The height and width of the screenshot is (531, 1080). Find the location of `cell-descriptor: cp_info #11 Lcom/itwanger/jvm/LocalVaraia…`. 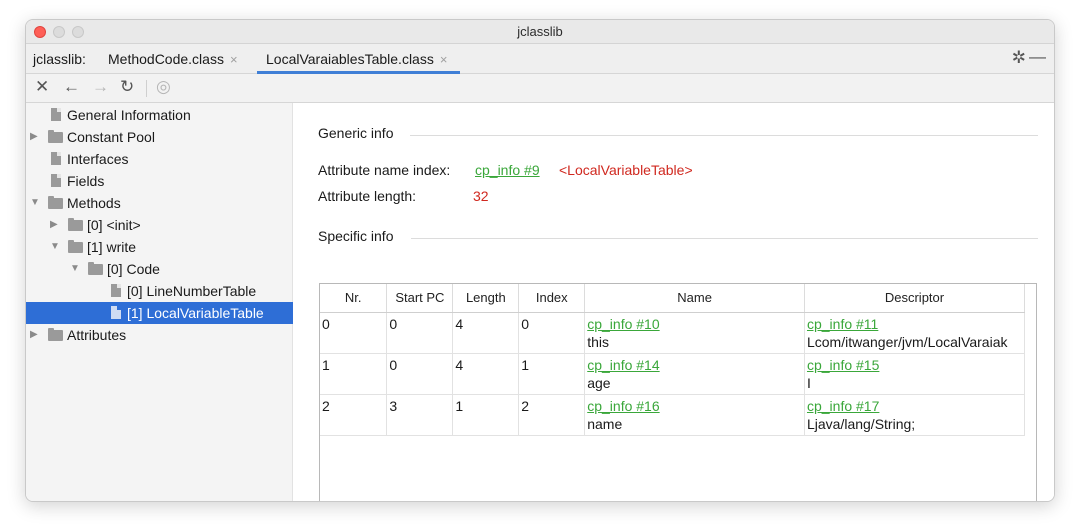

cell-descriptor: cp_info #11 Lcom/itwanger/jvm/LocalVaraia… is located at coordinates (915, 333).